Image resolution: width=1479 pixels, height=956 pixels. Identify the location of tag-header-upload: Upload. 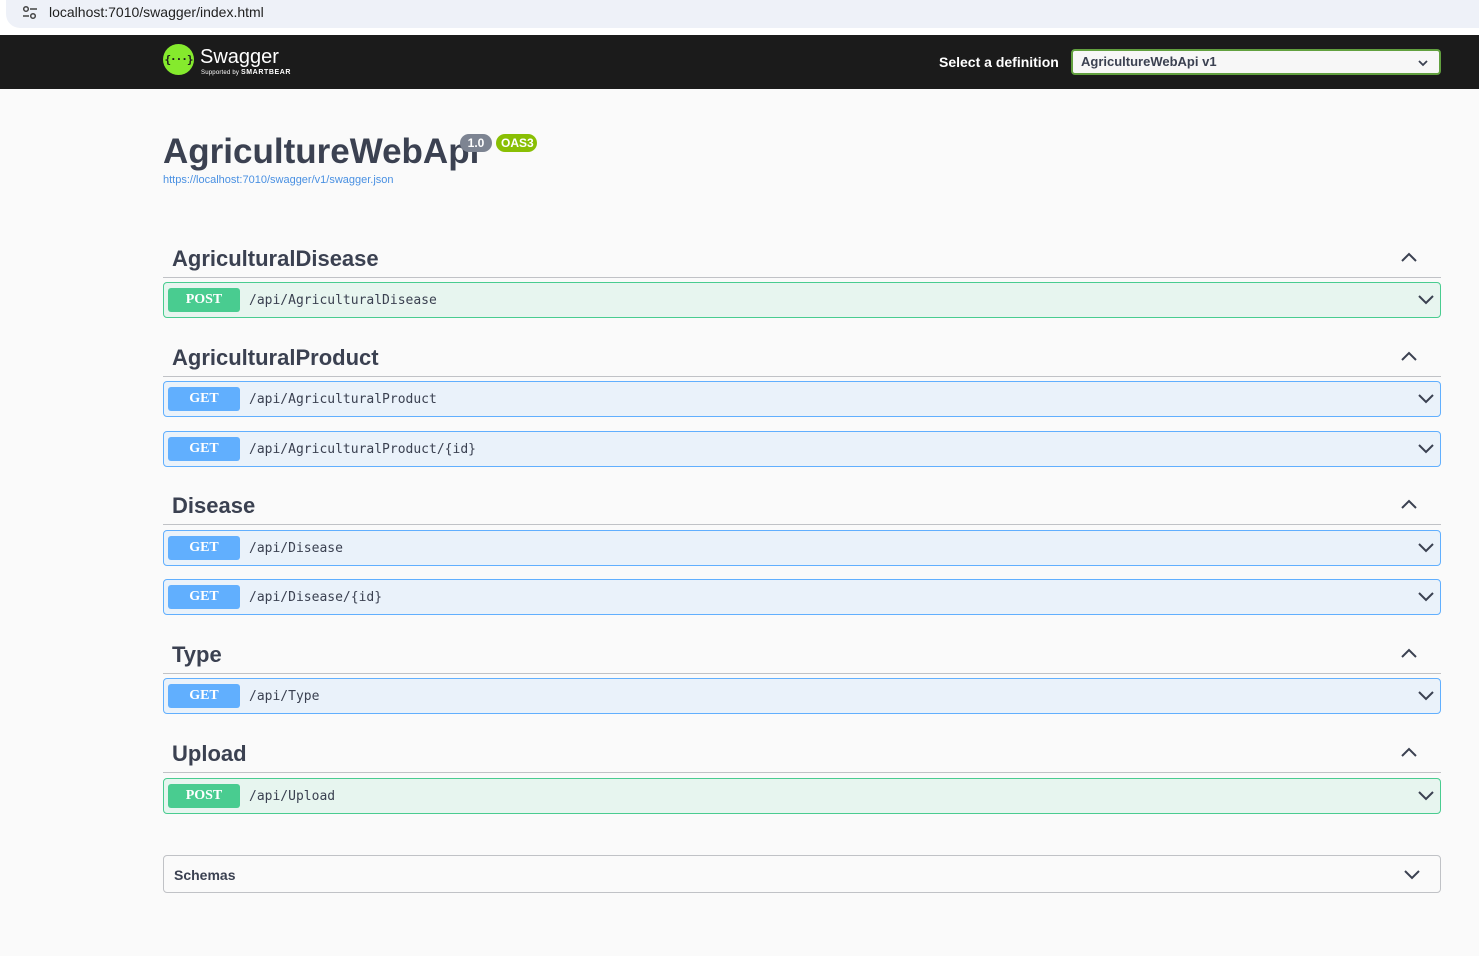
(802, 752).